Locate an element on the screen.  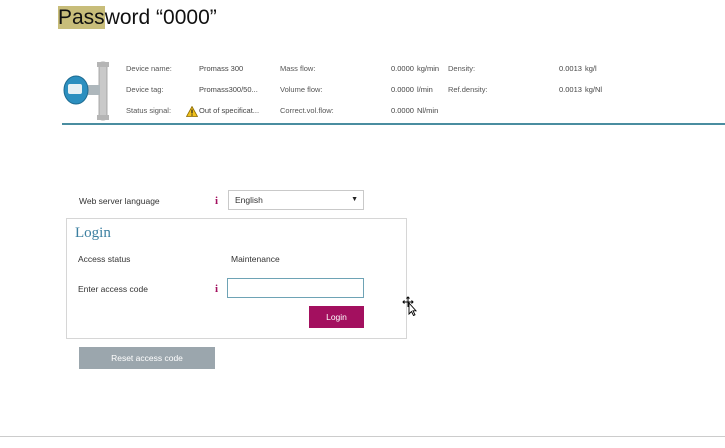
corr-vol-flow-unit: Nl/min is located at coordinates (428, 110).